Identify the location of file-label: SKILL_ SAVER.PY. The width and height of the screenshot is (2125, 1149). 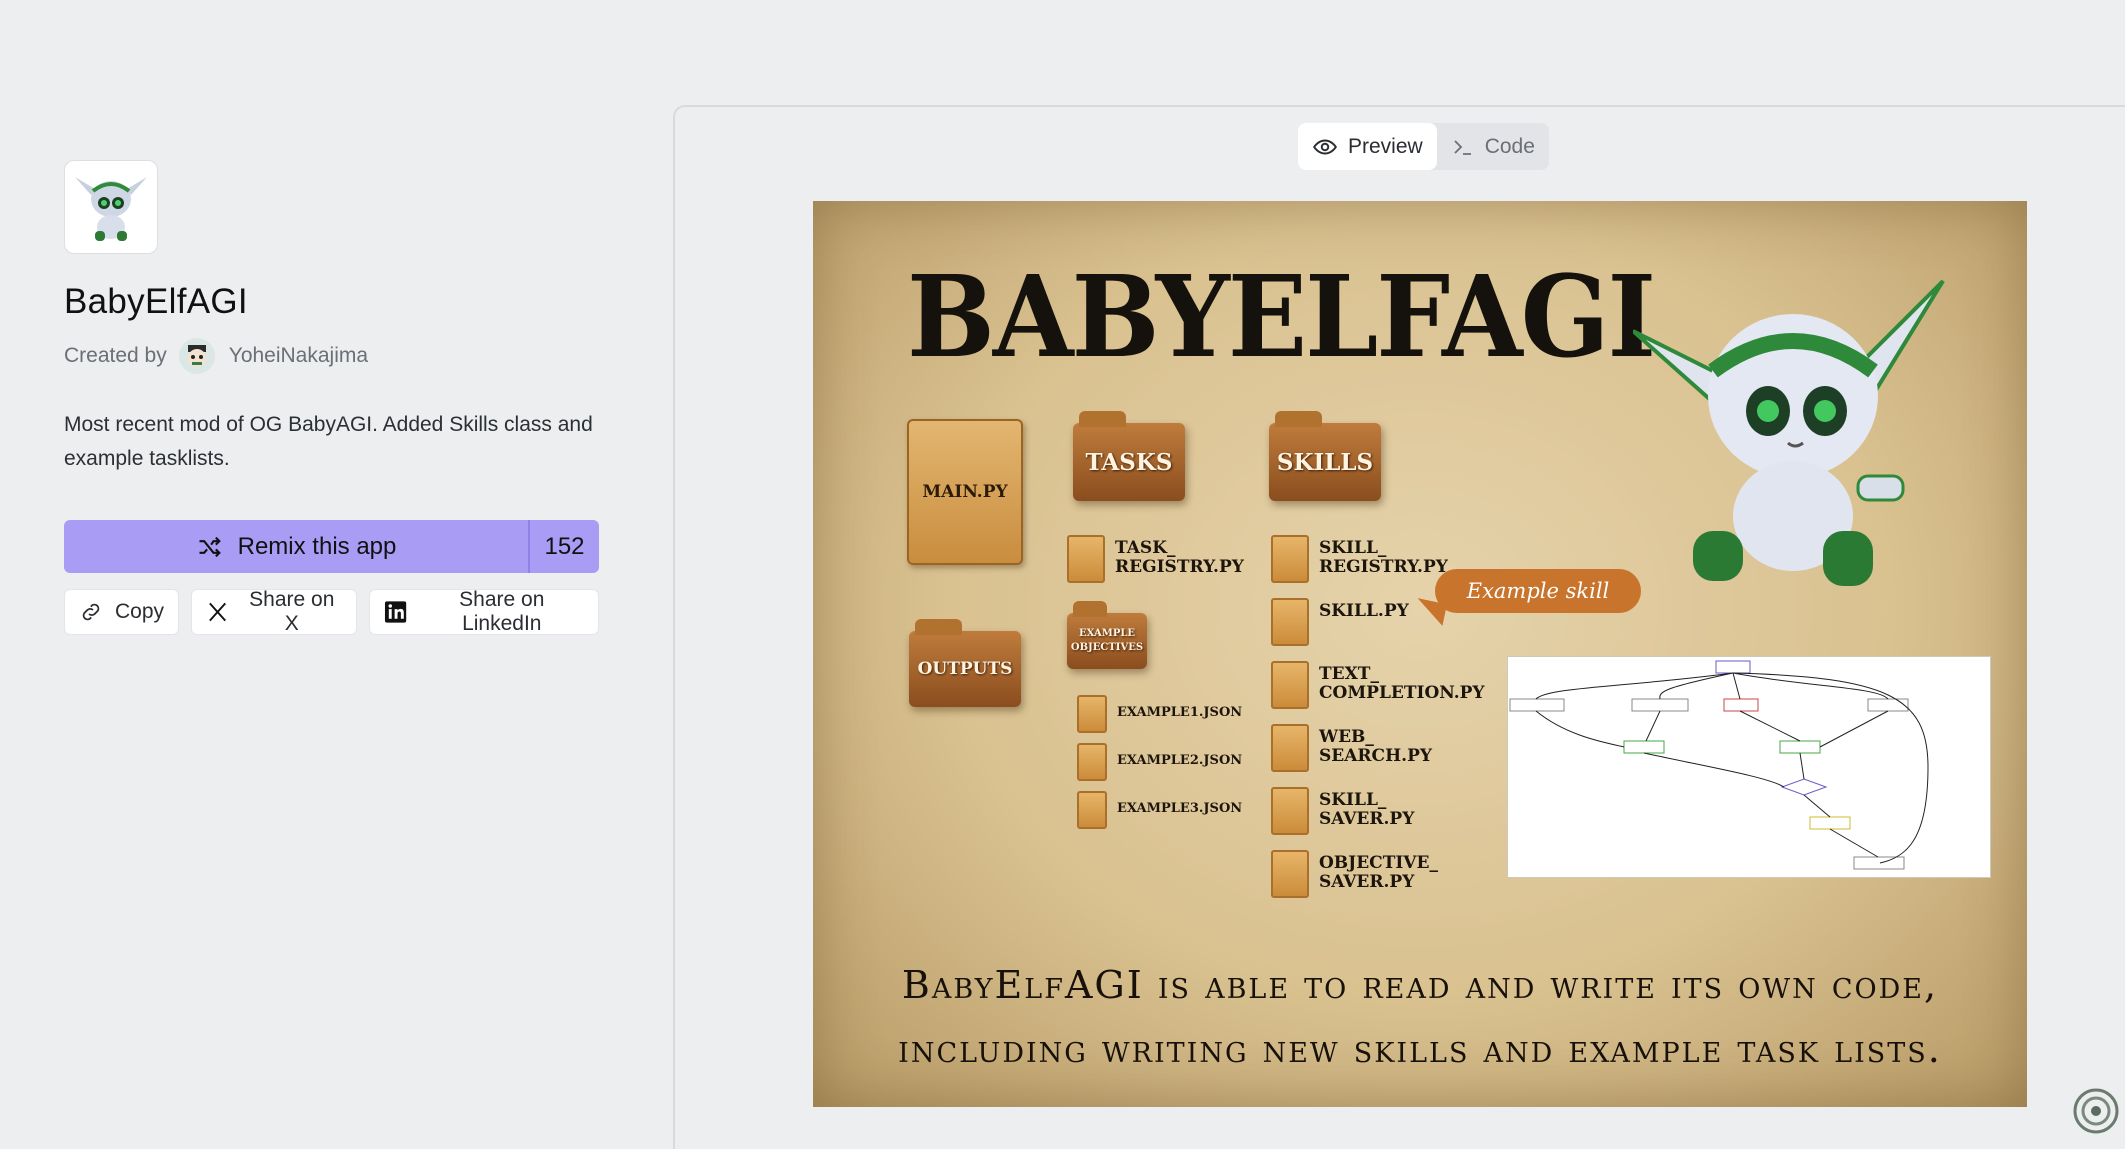
(1367, 809).